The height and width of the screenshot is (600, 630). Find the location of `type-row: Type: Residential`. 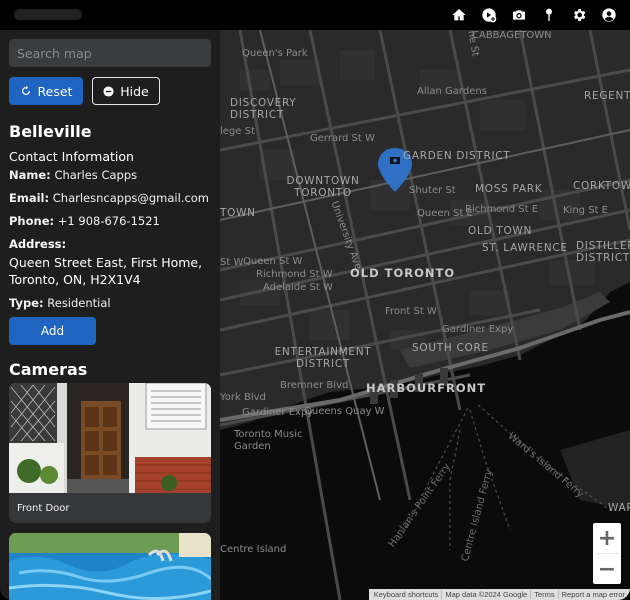

type-row: Type: Residential is located at coordinates (60, 303).